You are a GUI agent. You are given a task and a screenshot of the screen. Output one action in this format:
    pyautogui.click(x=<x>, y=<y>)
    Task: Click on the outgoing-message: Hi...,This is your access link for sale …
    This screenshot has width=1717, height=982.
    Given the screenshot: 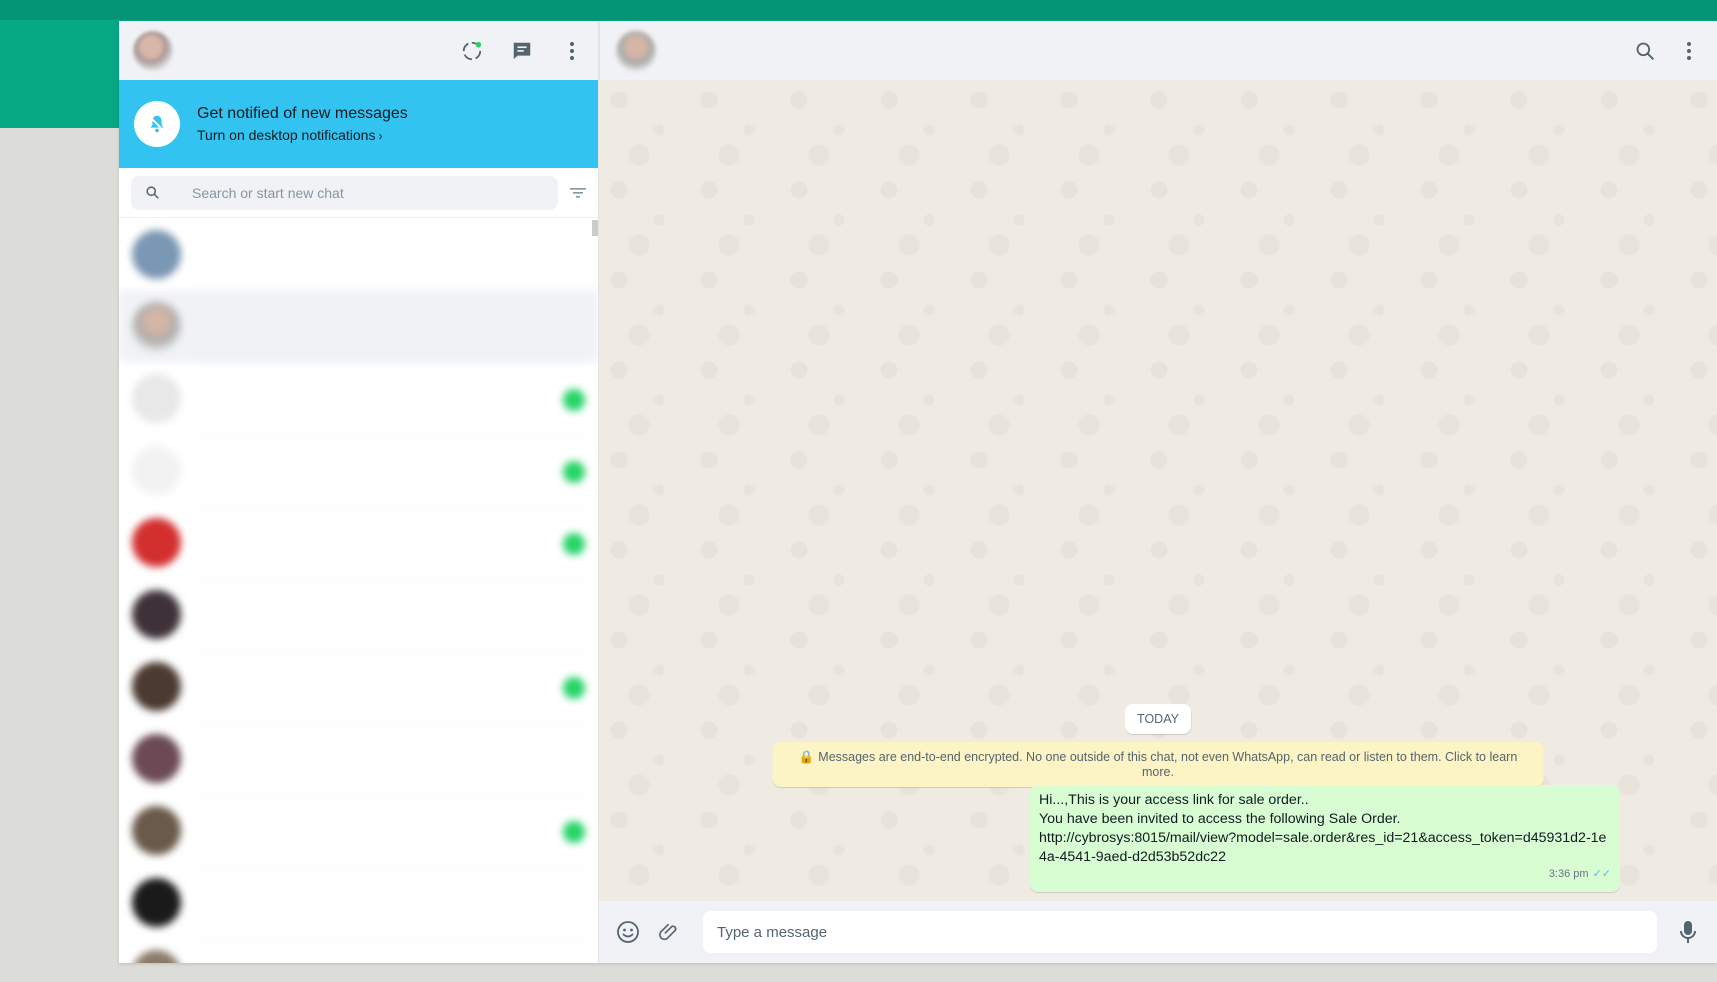 What is the action you would take?
    pyautogui.click(x=1325, y=838)
    